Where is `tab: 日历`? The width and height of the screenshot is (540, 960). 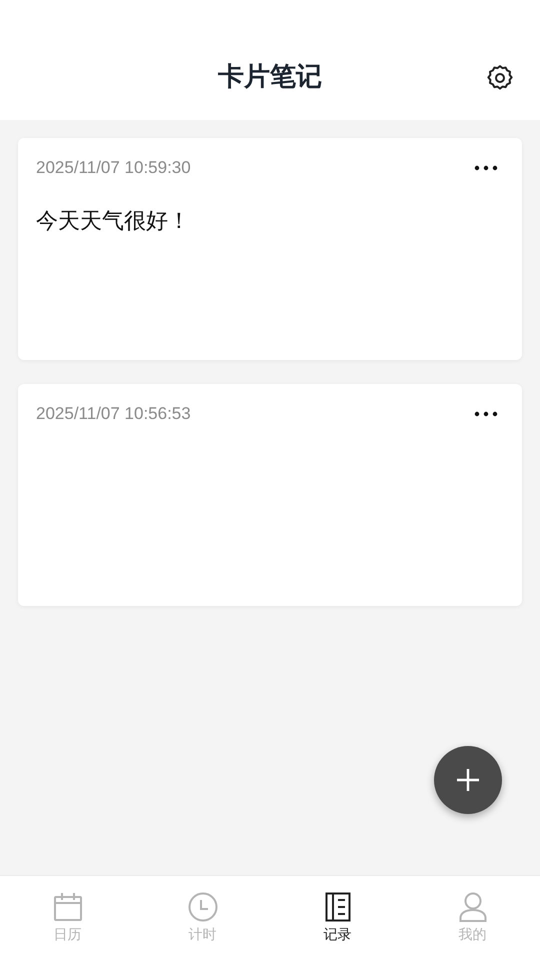 tab: 日历 is located at coordinates (67, 918).